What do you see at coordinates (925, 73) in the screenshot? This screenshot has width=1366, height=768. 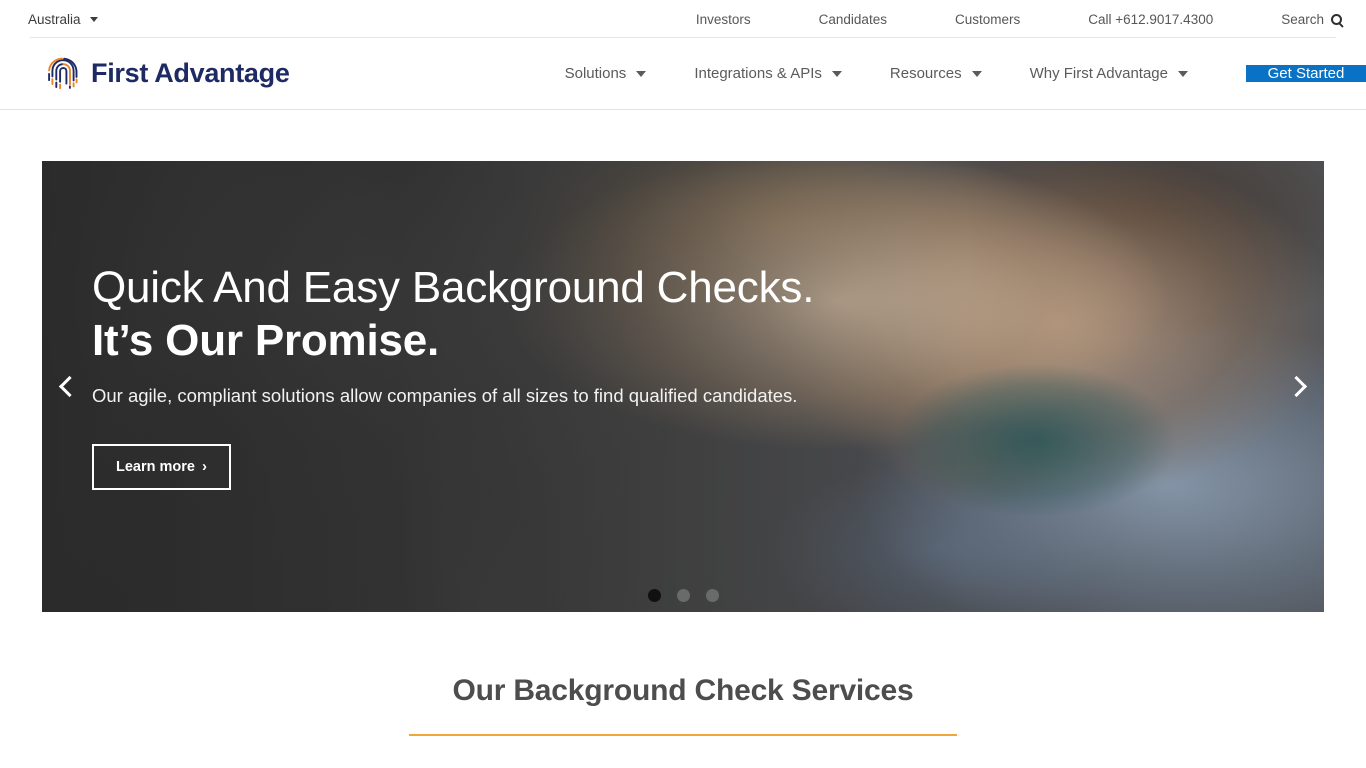 I see `nav-item-label: Resources` at bounding box center [925, 73].